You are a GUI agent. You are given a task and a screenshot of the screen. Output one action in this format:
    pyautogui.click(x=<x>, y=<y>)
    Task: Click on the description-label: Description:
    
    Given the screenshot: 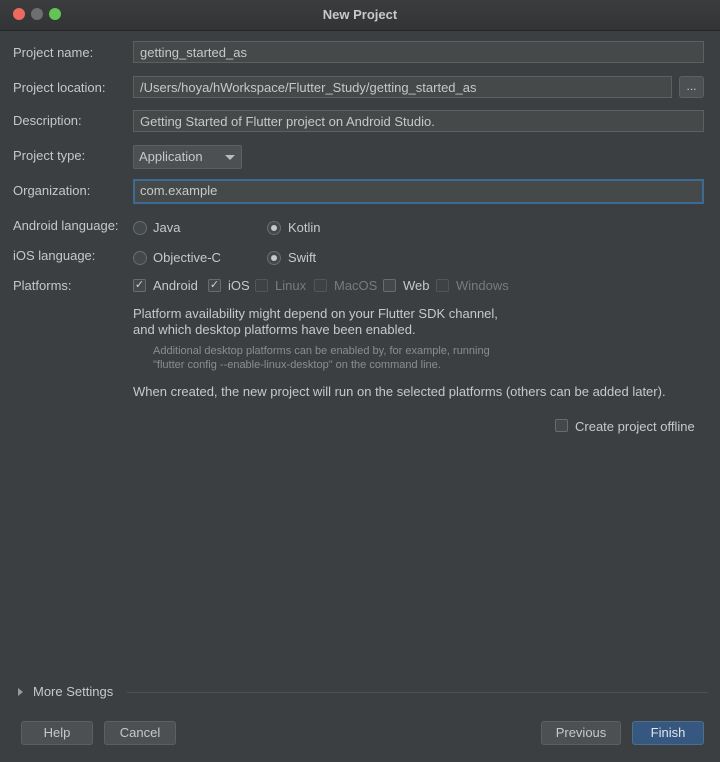 What is the action you would take?
    pyautogui.click(x=47, y=120)
    